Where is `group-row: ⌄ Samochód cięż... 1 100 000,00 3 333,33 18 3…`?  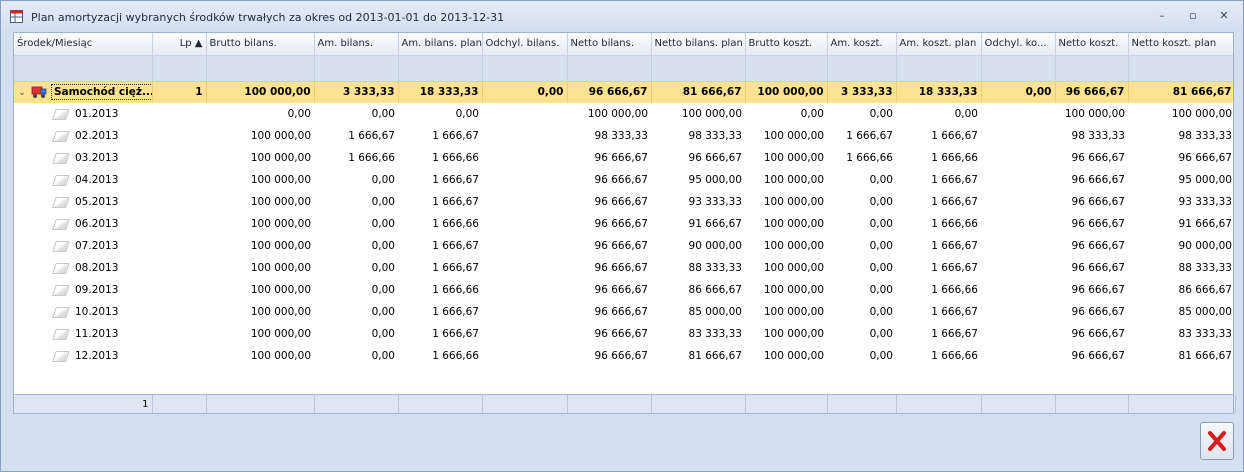
group-row: ⌄ Samochód cięż... 1 100 000,00 3 333,33 18 3… is located at coordinates (623, 92).